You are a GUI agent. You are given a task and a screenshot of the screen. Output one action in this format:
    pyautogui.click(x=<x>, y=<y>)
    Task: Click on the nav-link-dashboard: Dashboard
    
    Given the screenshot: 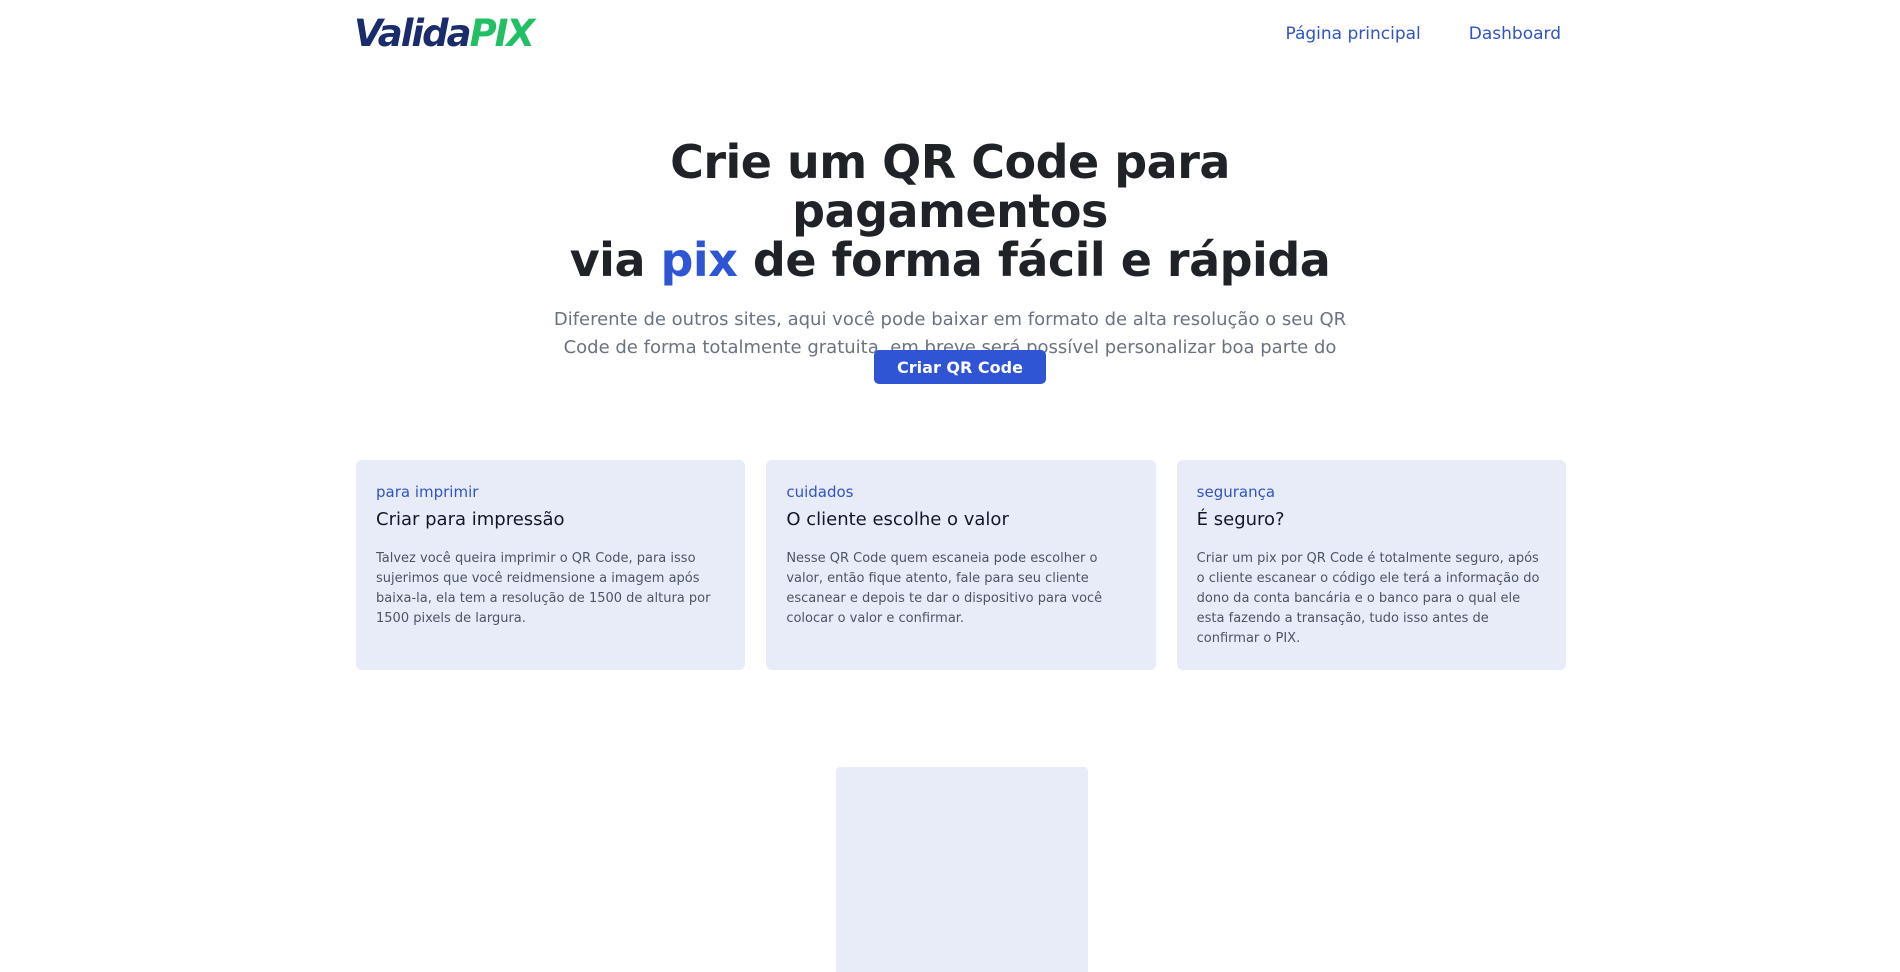 What is the action you would take?
    pyautogui.click(x=1515, y=34)
    